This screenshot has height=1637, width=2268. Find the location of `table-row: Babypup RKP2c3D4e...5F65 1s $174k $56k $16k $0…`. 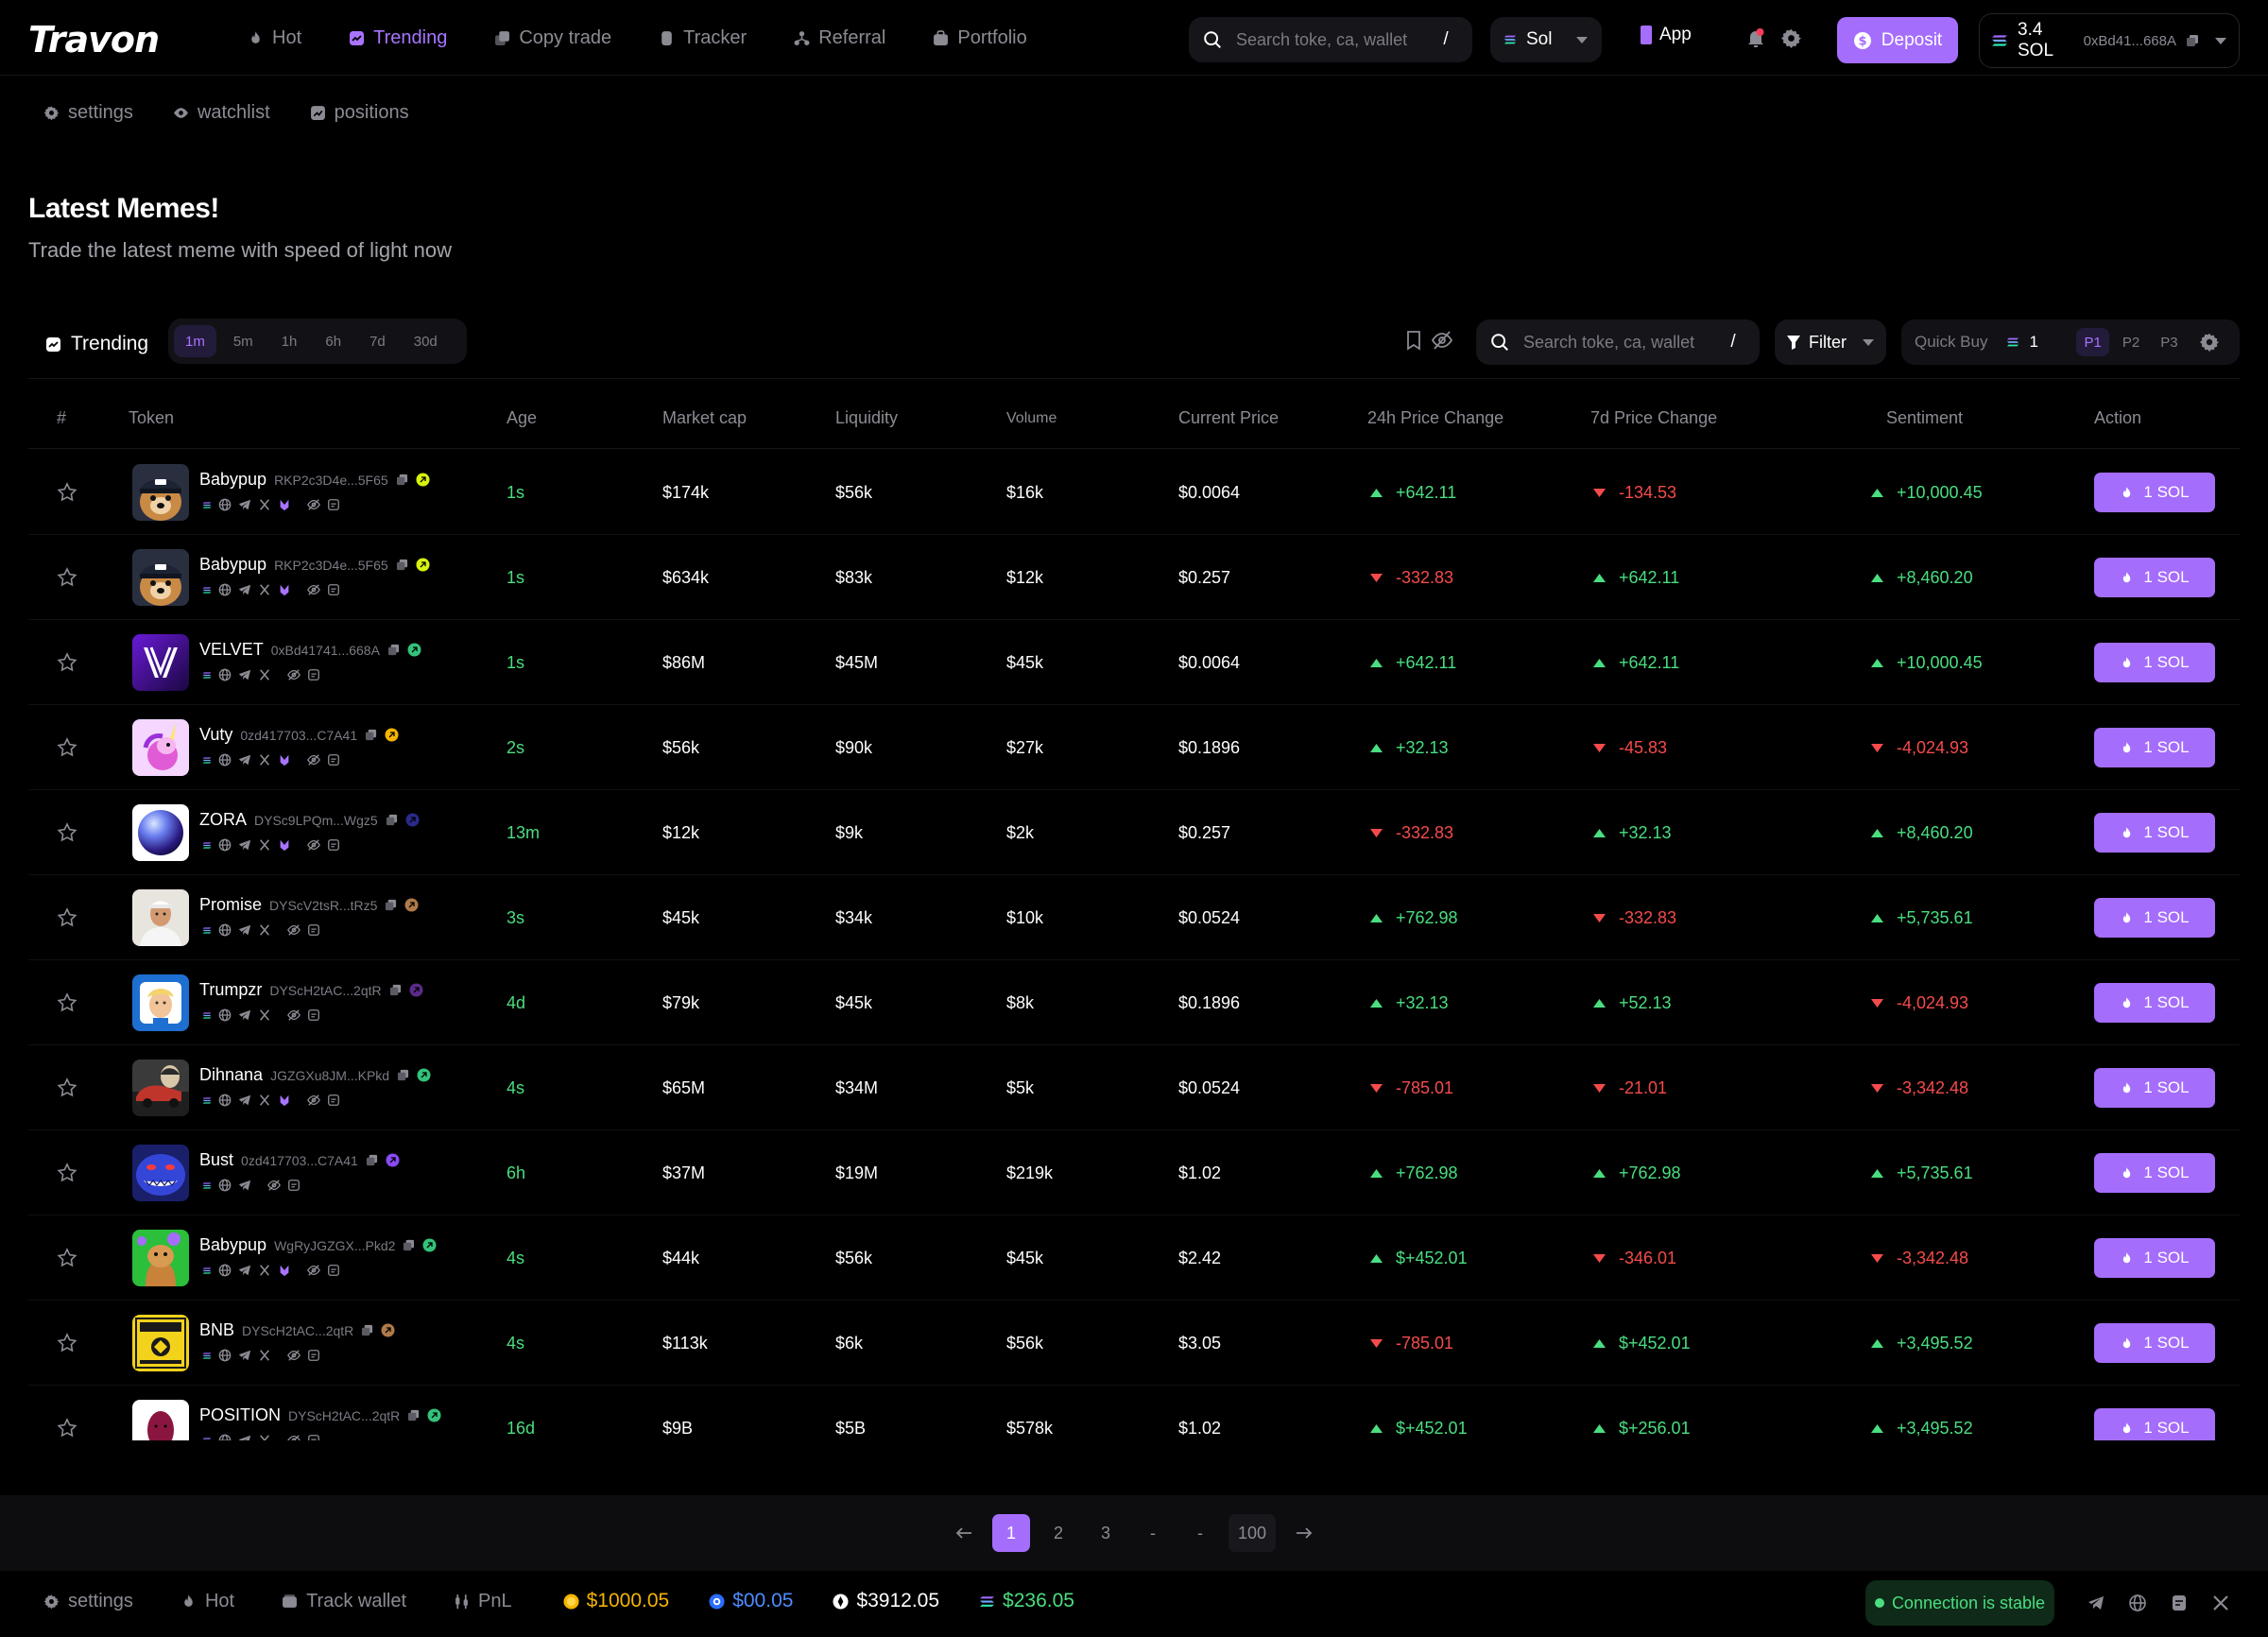

table-row: Babypup RKP2c3D4e...5F65 1s $174k $56k $16k $0… is located at coordinates (1134, 492).